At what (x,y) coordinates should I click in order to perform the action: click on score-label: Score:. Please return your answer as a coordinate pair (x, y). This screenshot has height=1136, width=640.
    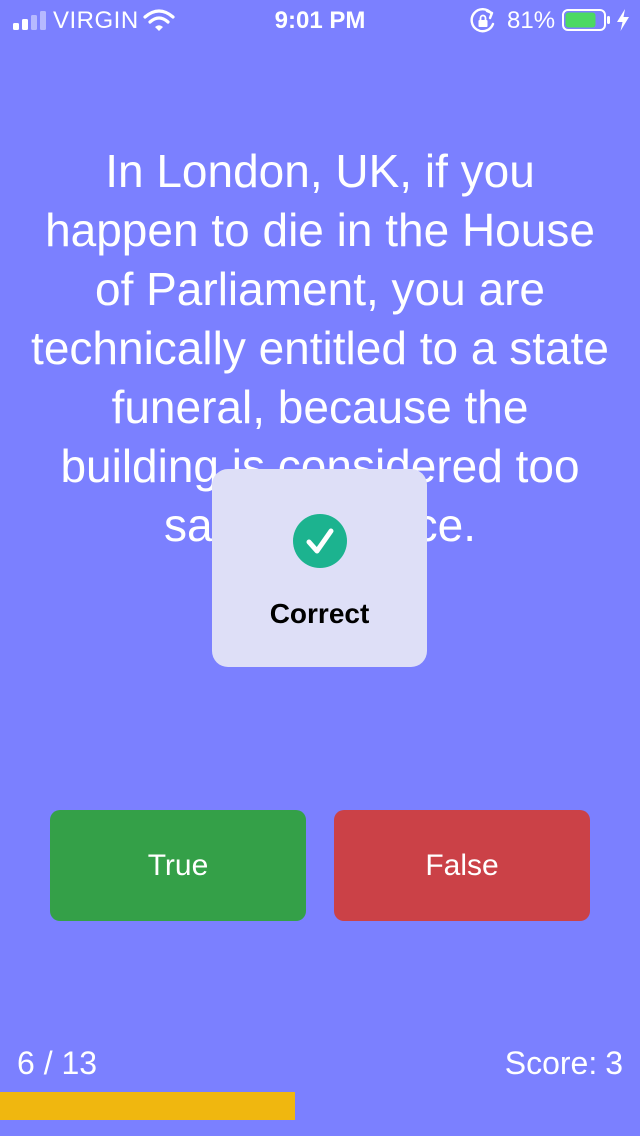
    Looking at the image, I should click on (551, 1063).